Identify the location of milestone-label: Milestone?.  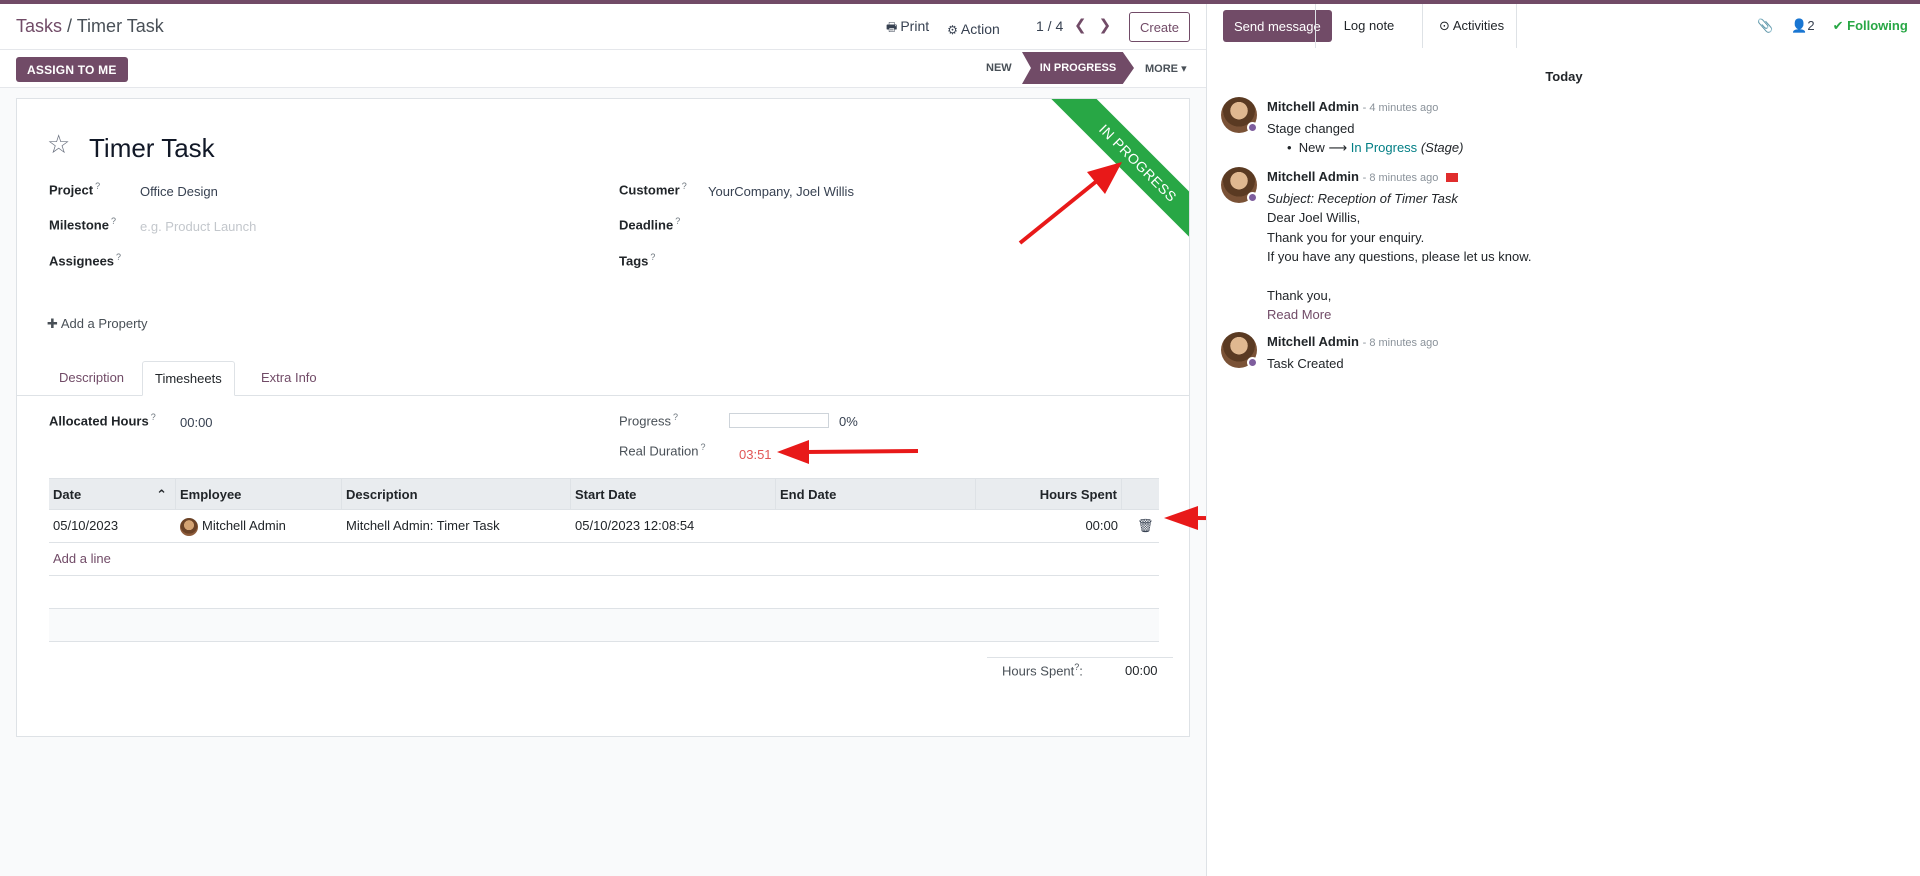
(82, 224).